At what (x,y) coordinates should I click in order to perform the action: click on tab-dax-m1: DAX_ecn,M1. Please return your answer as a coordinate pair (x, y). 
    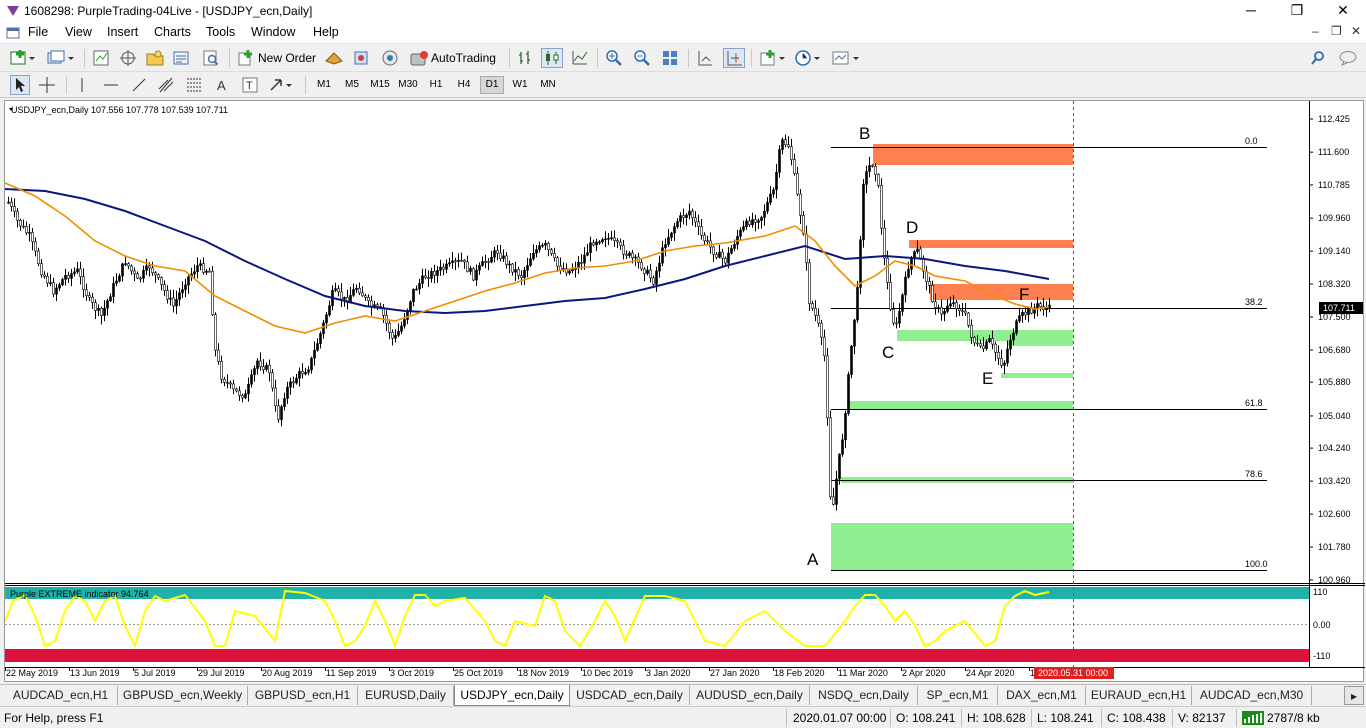
    Looking at the image, I should click on (1042, 695).